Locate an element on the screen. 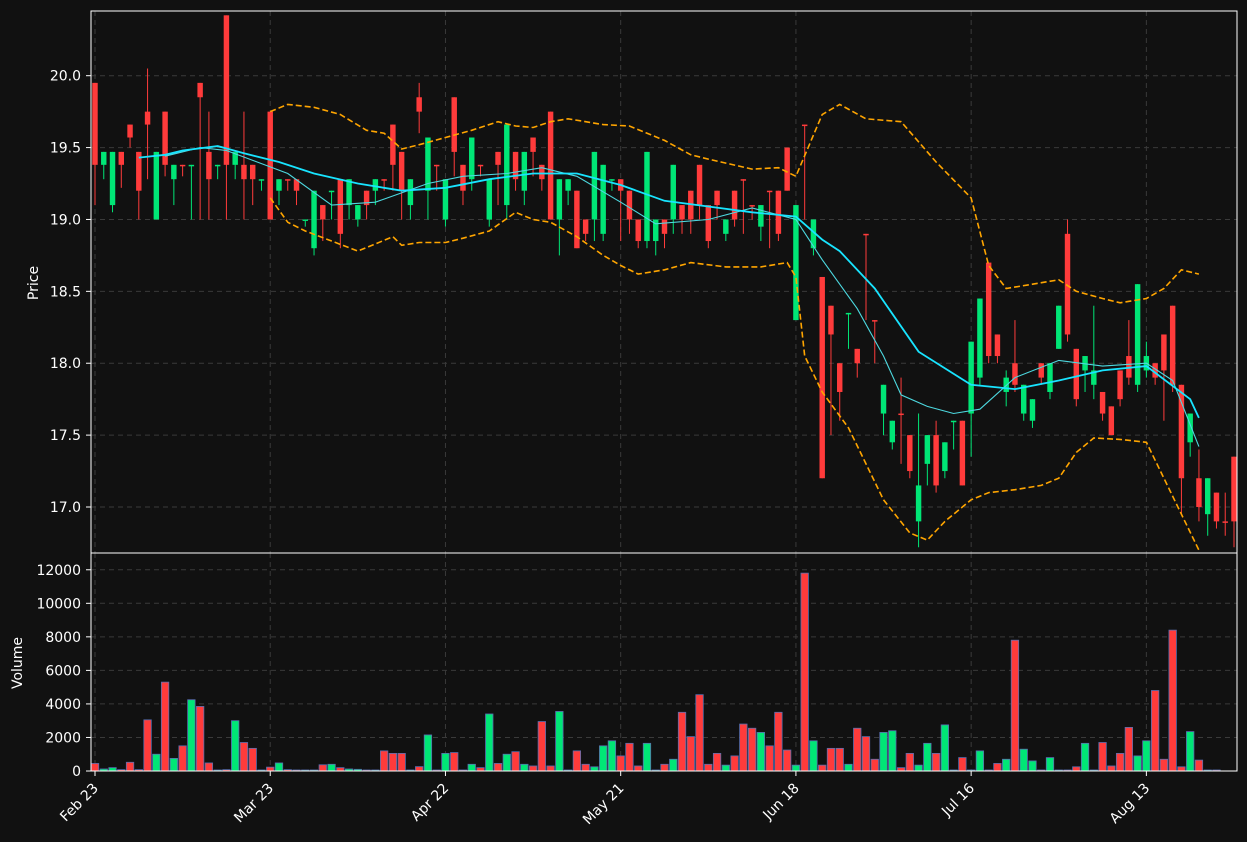  volume-tick-label: 12000 is located at coordinates (58, 571).